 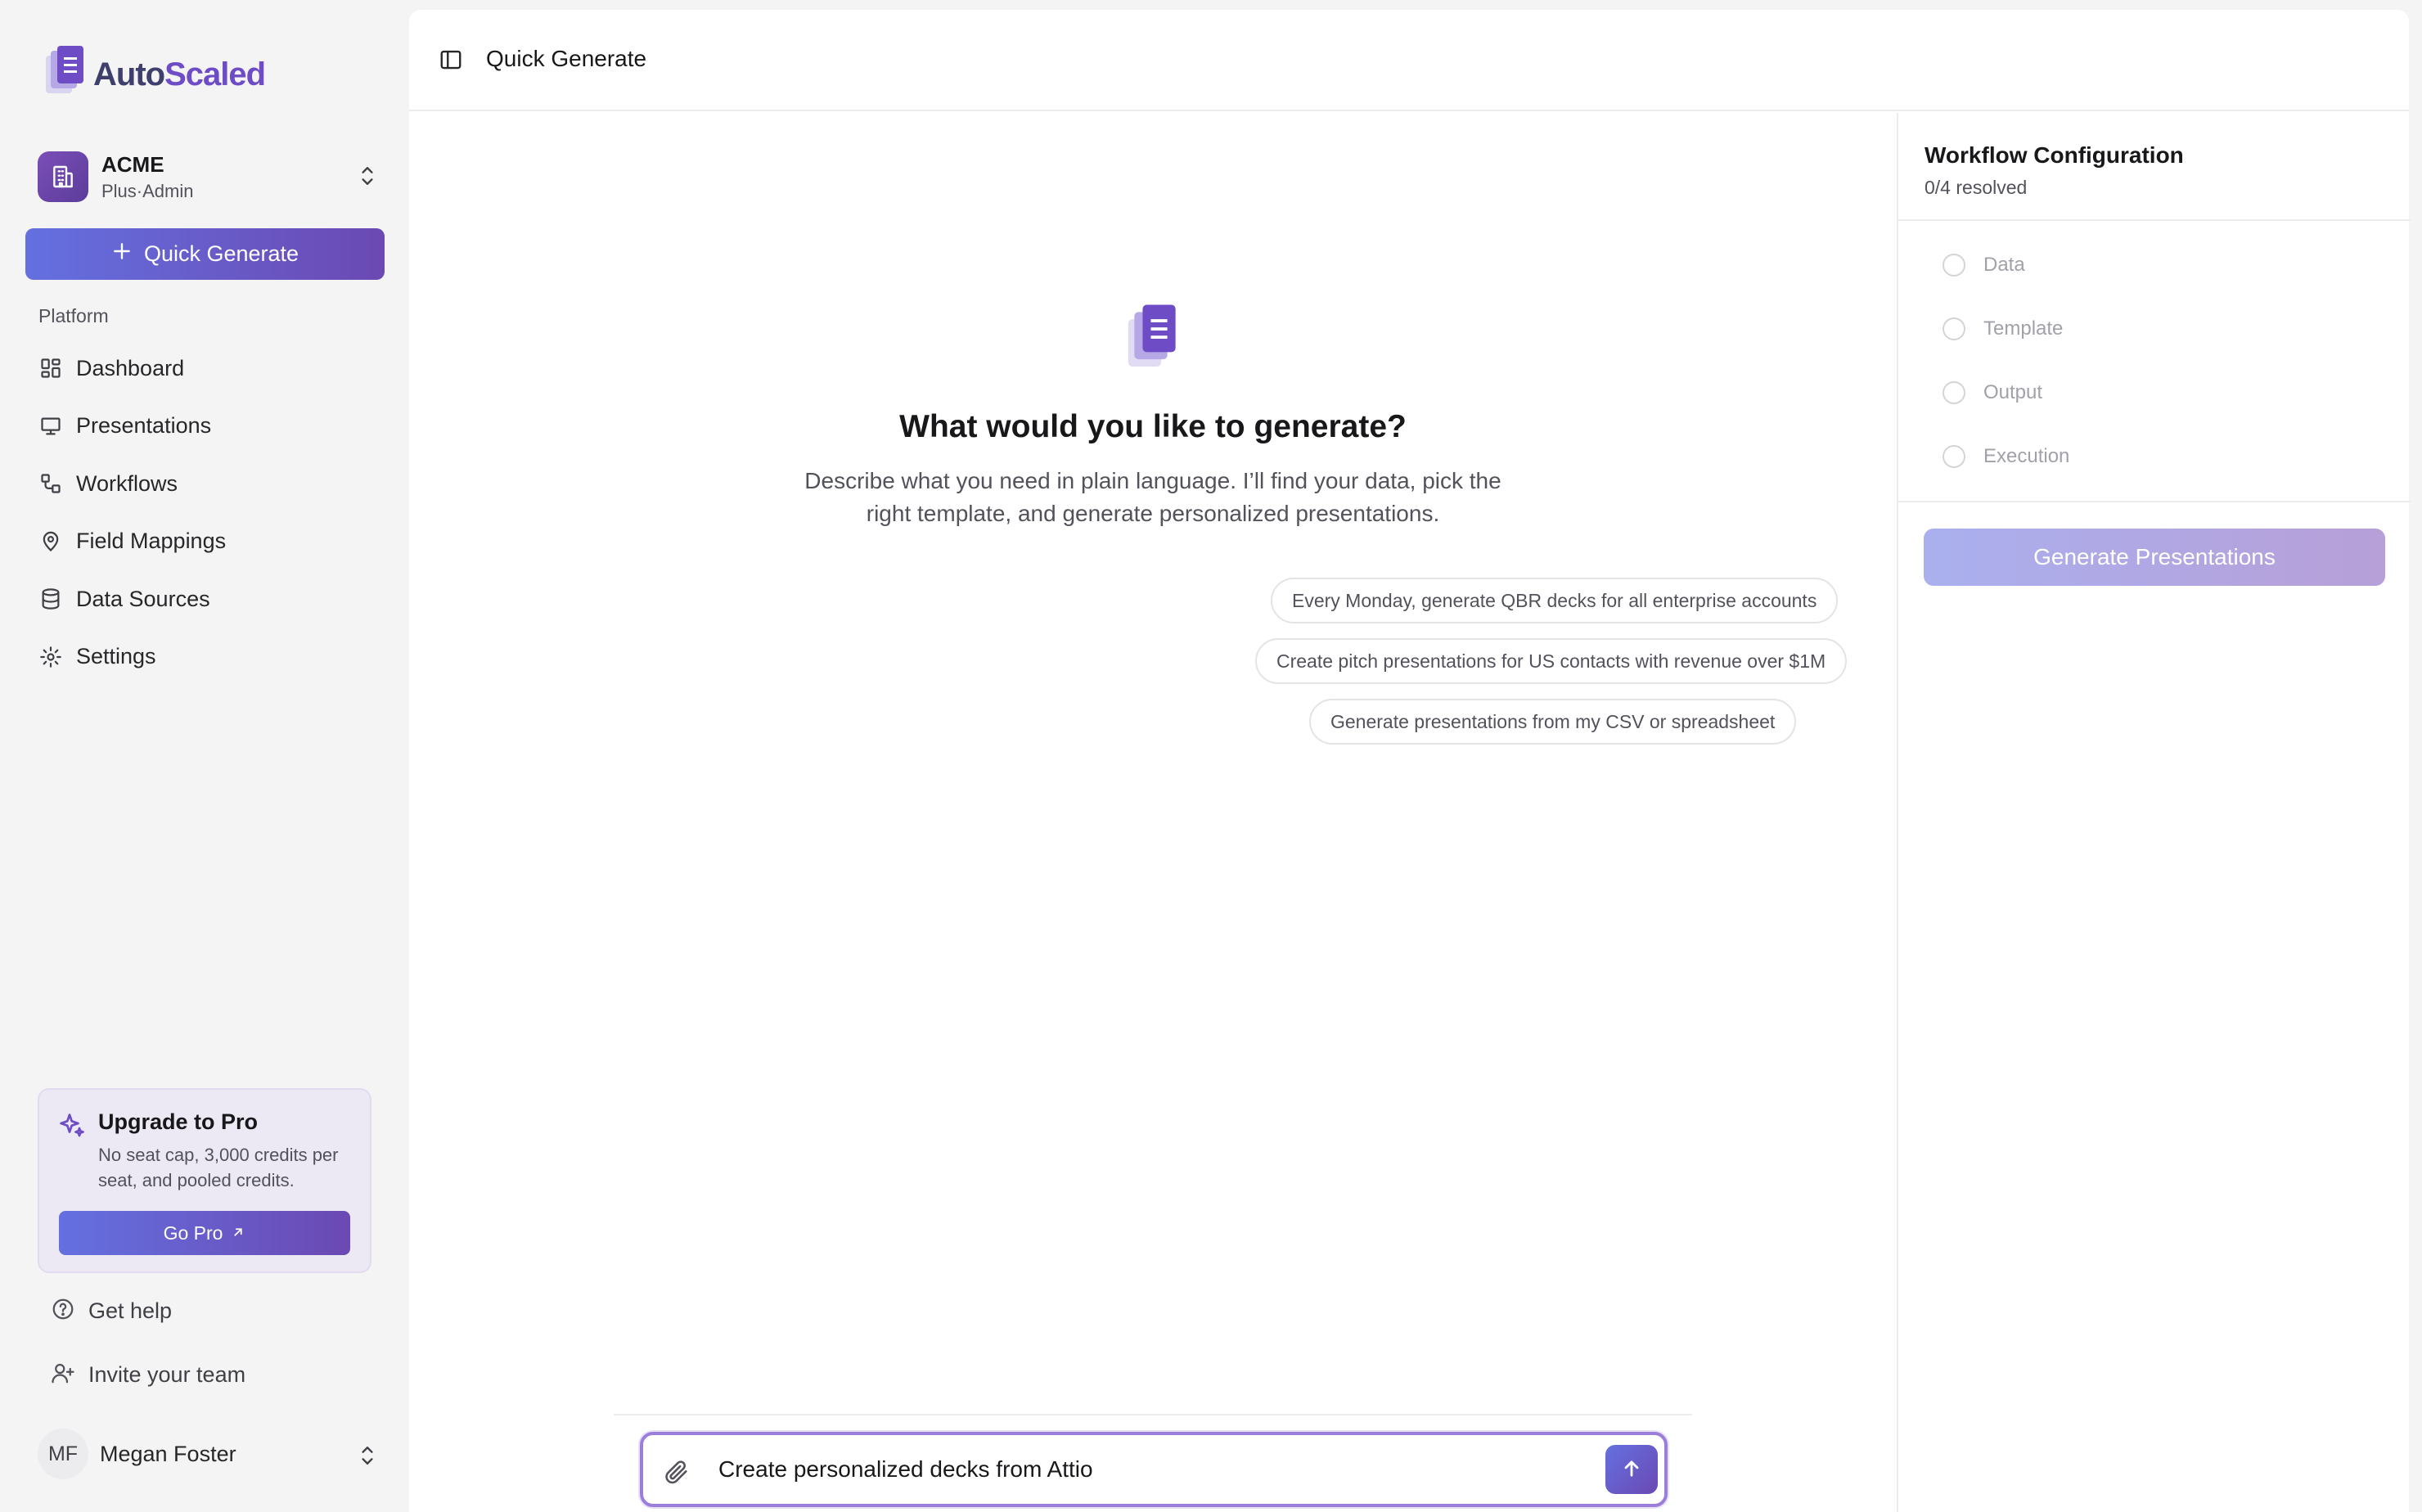 What do you see at coordinates (906, 1470) in the screenshot?
I see `prompt-text: Create personalized decks from Attio` at bounding box center [906, 1470].